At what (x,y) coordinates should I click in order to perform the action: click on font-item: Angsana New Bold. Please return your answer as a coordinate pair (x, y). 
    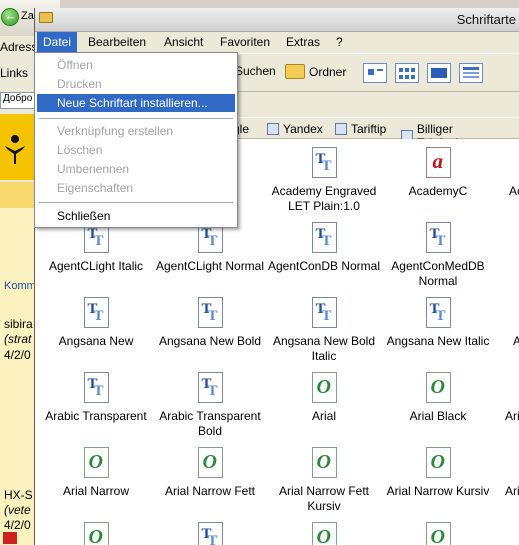
    Looking at the image, I should click on (210, 323).